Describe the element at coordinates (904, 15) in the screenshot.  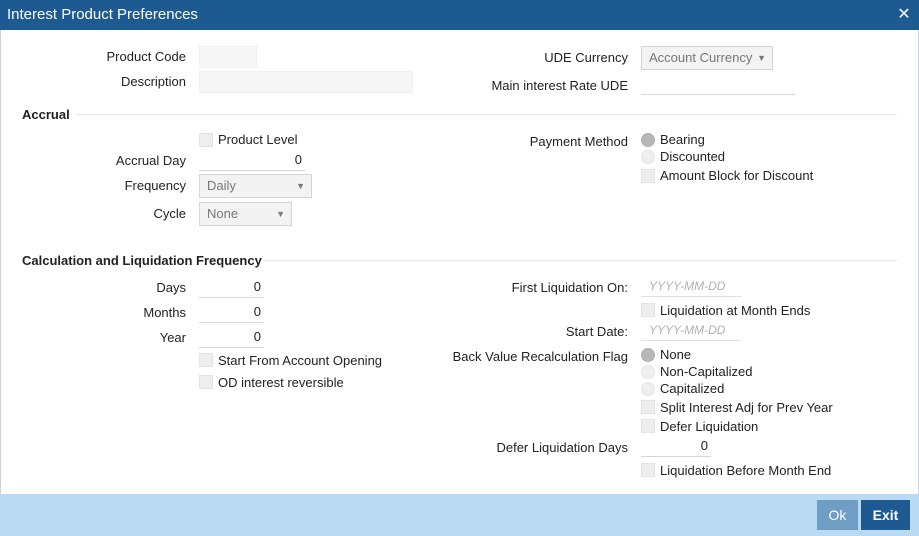
I see `close-icon: ✕` at that location.